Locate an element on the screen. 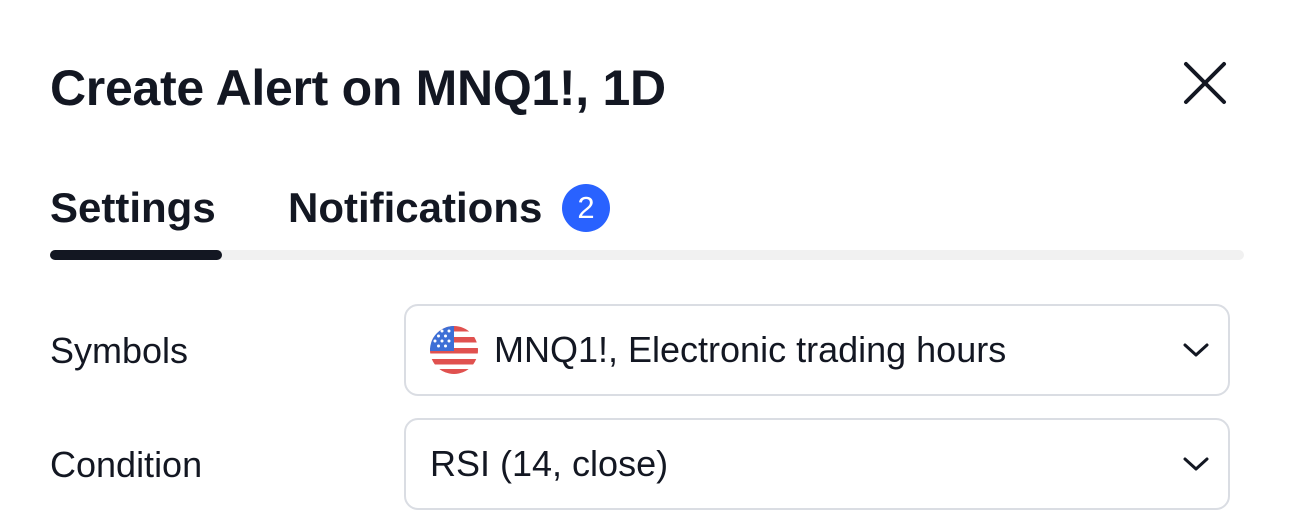 The image size is (1290, 531). close-icon is located at coordinates (1205, 83).